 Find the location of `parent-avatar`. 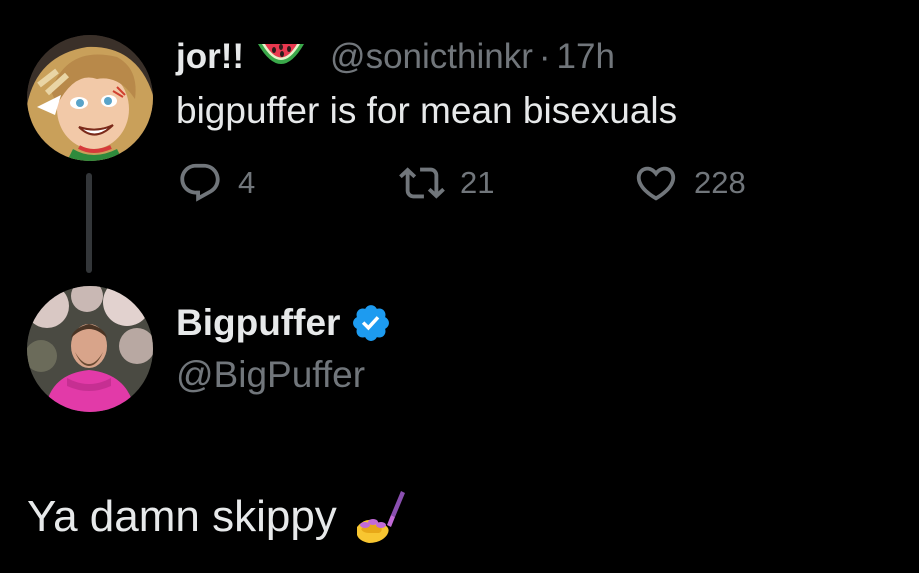

parent-avatar is located at coordinates (90, 98).